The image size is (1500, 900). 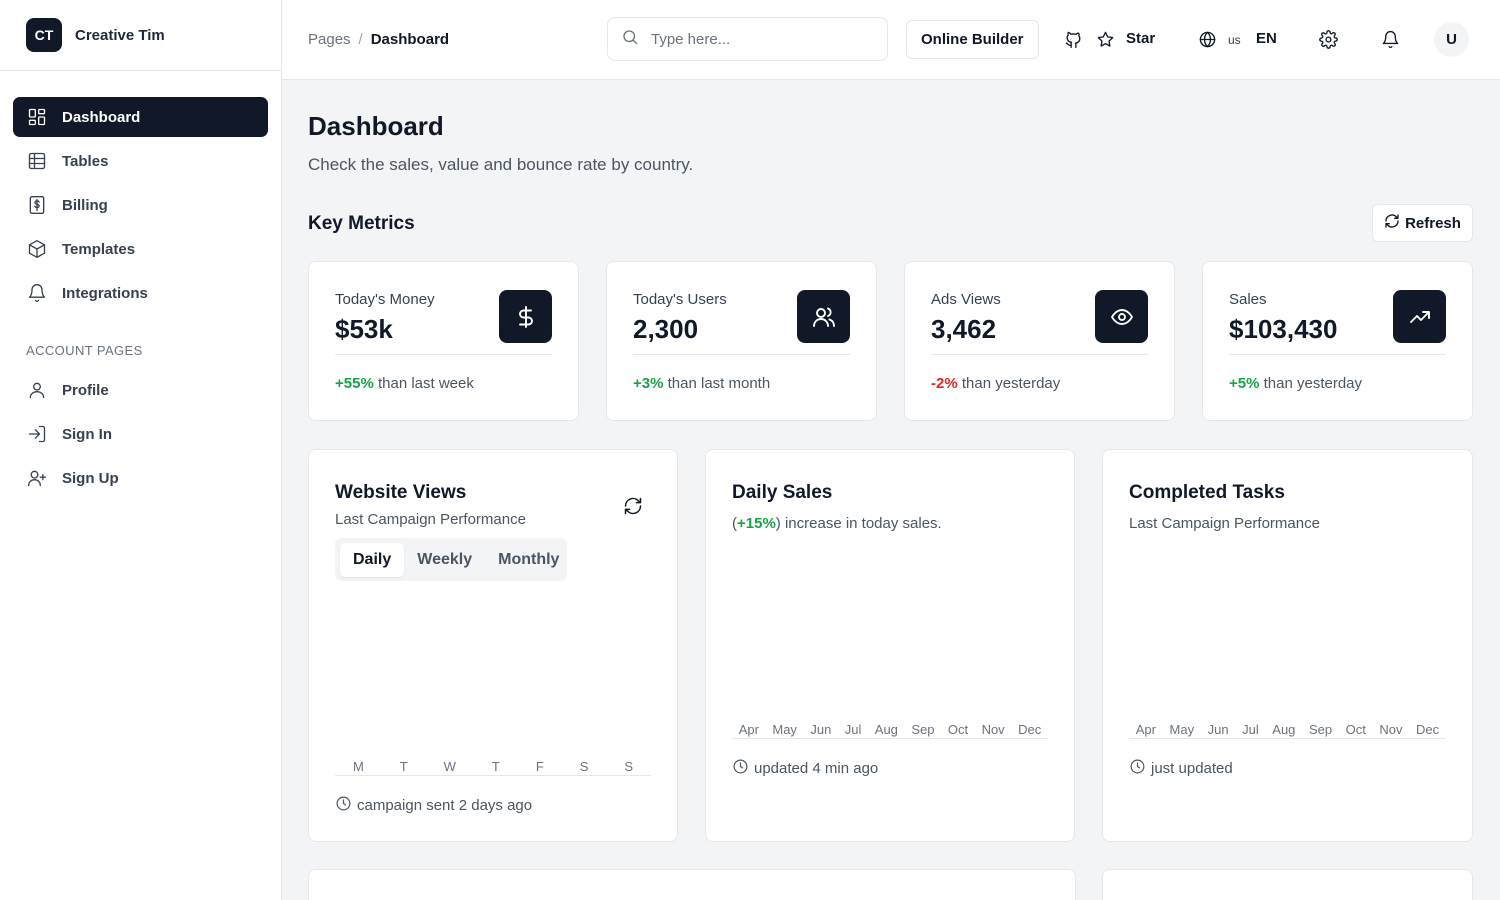 What do you see at coordinates (1234, 40) in the screenshot?
I see `language-region: us` at bounding box center [1234, 40].